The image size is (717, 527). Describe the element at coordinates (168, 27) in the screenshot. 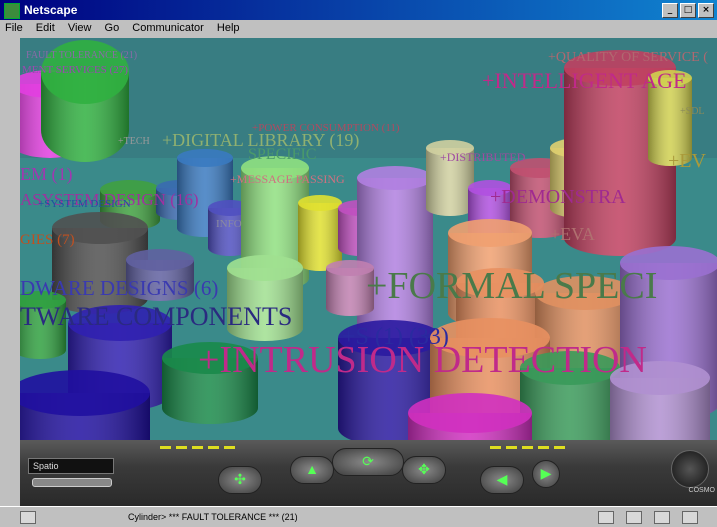

I see `menu-communicator: Communicator` at that location.